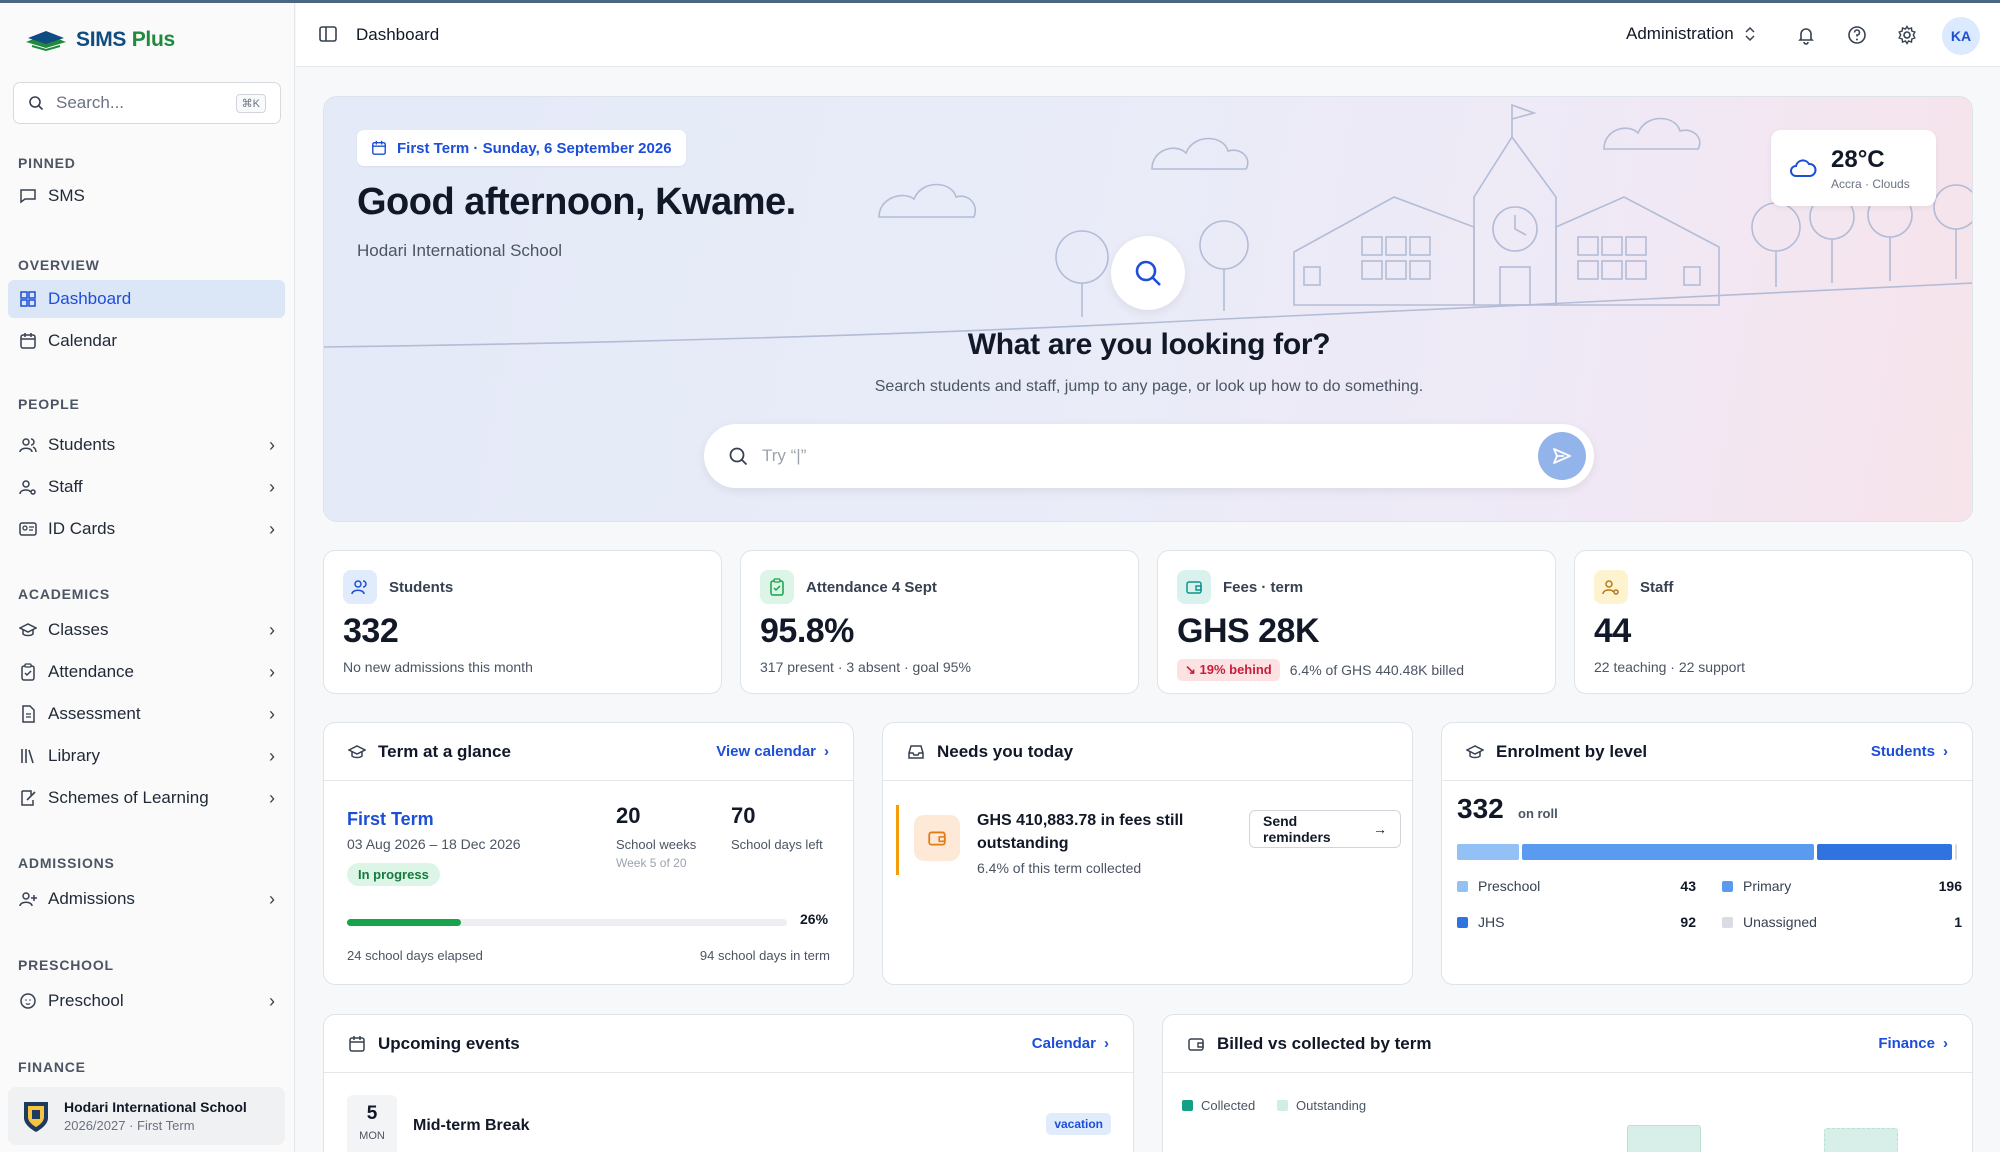 This screenshot has height=1152, width=2000. What do you see at coordinates (1491, 922) in the screenshot?
I see `legend-label: JHS` at bounding box center [1491, 922].